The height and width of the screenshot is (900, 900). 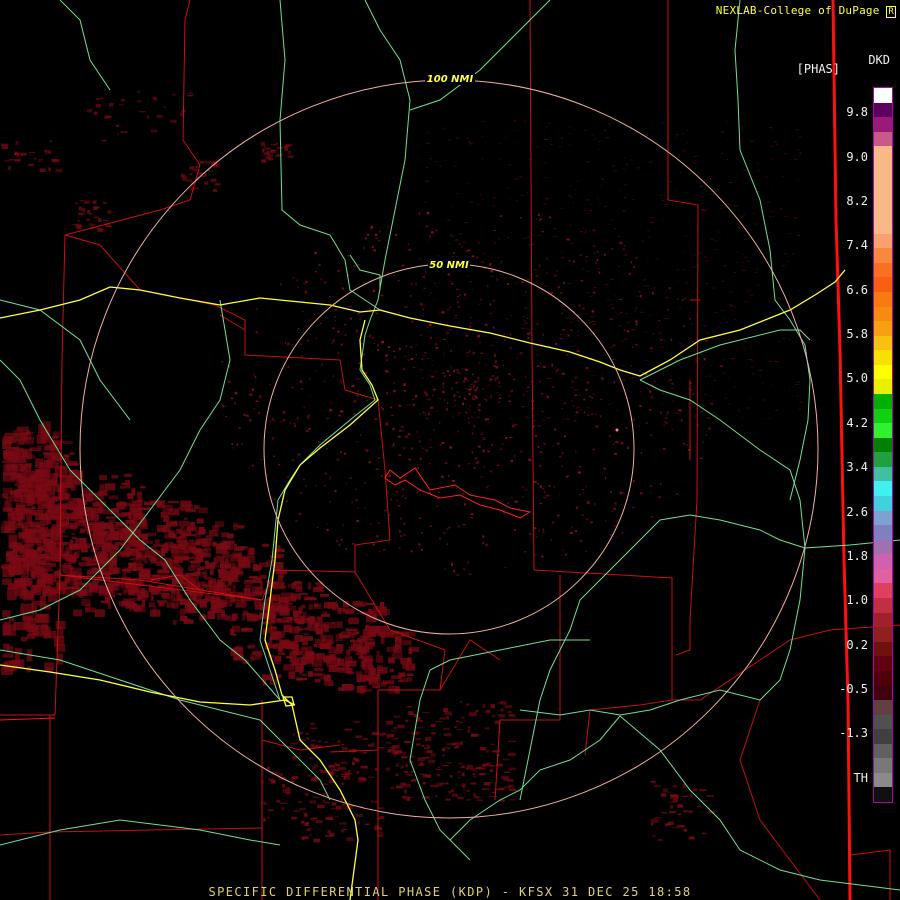 I want to click on units-label: [PHAS], so click(x=818, y=69).